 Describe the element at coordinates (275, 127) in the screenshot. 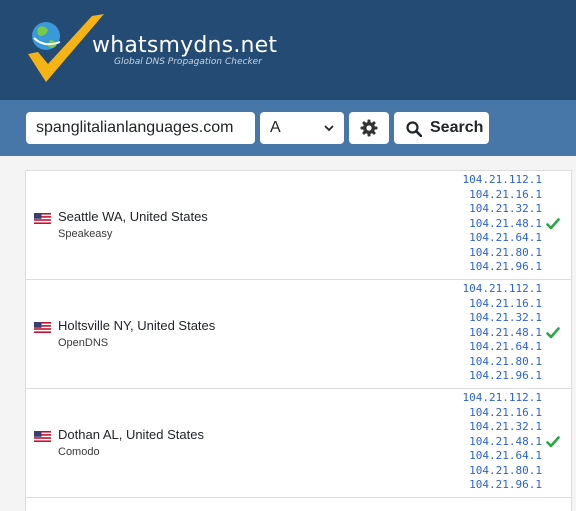

I see `record-type-value: A` at that location.